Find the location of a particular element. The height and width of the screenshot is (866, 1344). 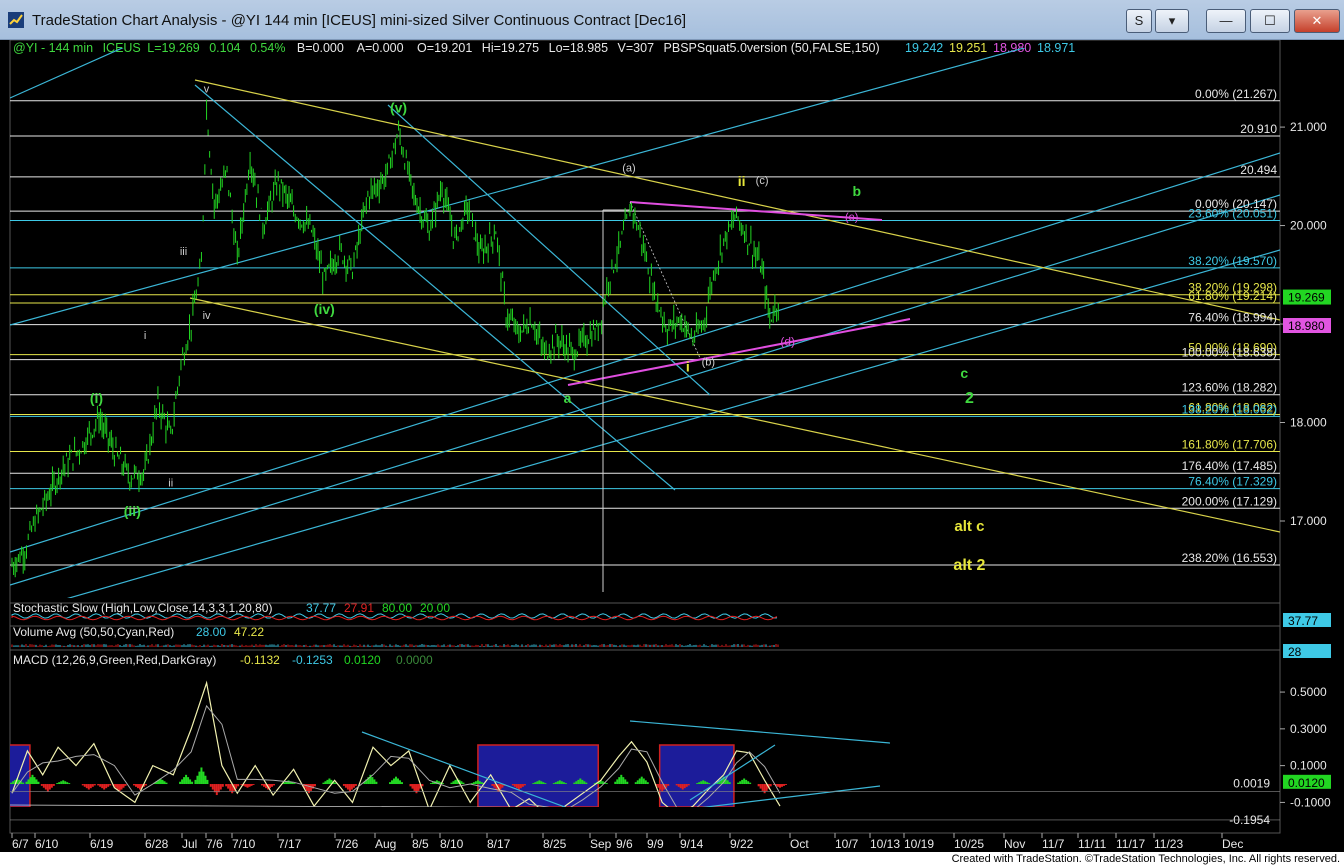

wave-label: iii is located at coordinates (183, 252).